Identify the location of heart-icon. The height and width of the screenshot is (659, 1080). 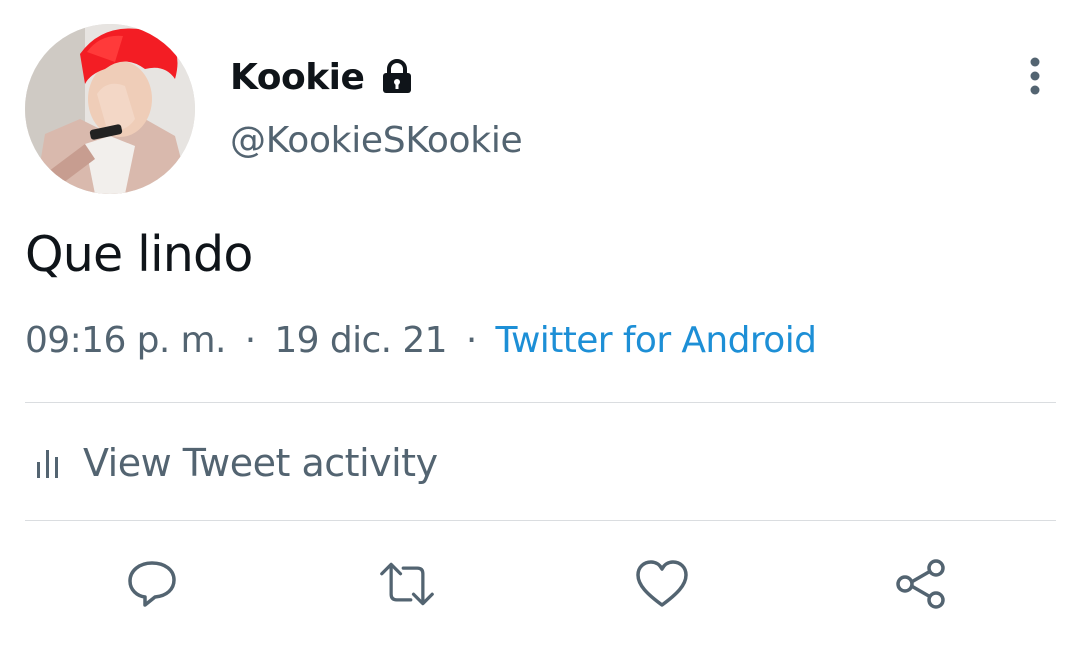
(662, 583).